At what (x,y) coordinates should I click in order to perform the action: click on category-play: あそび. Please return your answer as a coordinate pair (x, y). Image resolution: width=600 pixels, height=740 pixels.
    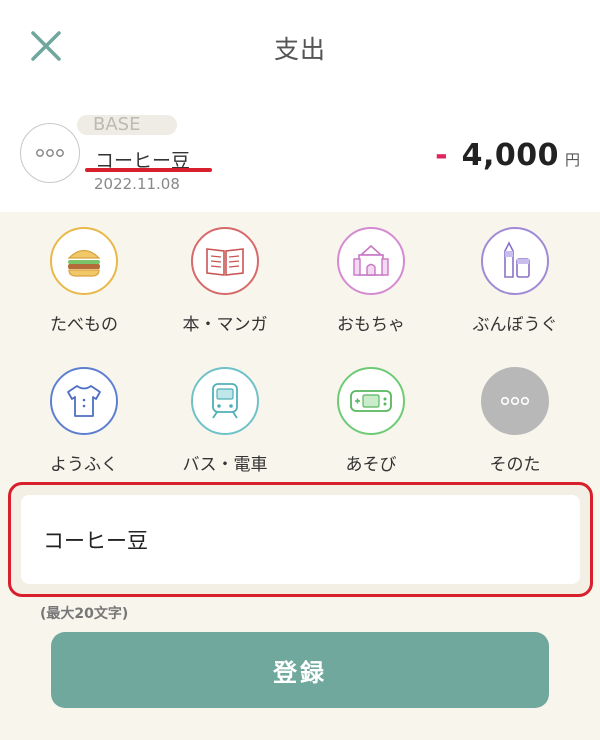
    Looking at the image, I should click on (371, 421).